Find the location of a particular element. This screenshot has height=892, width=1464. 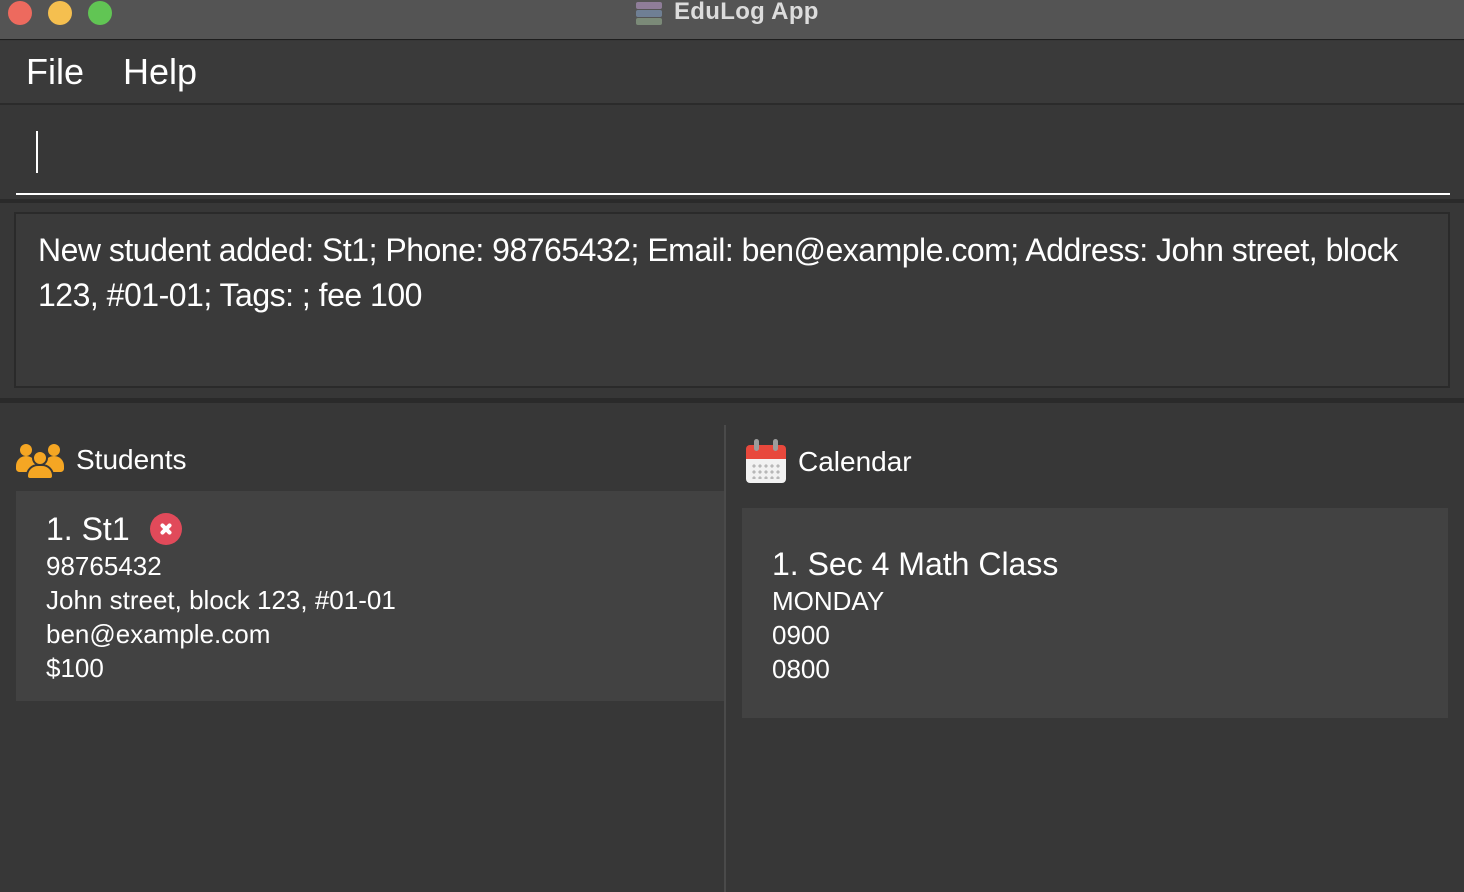

calendar-panel-header: Calendar is located at coordinates (829, 462).